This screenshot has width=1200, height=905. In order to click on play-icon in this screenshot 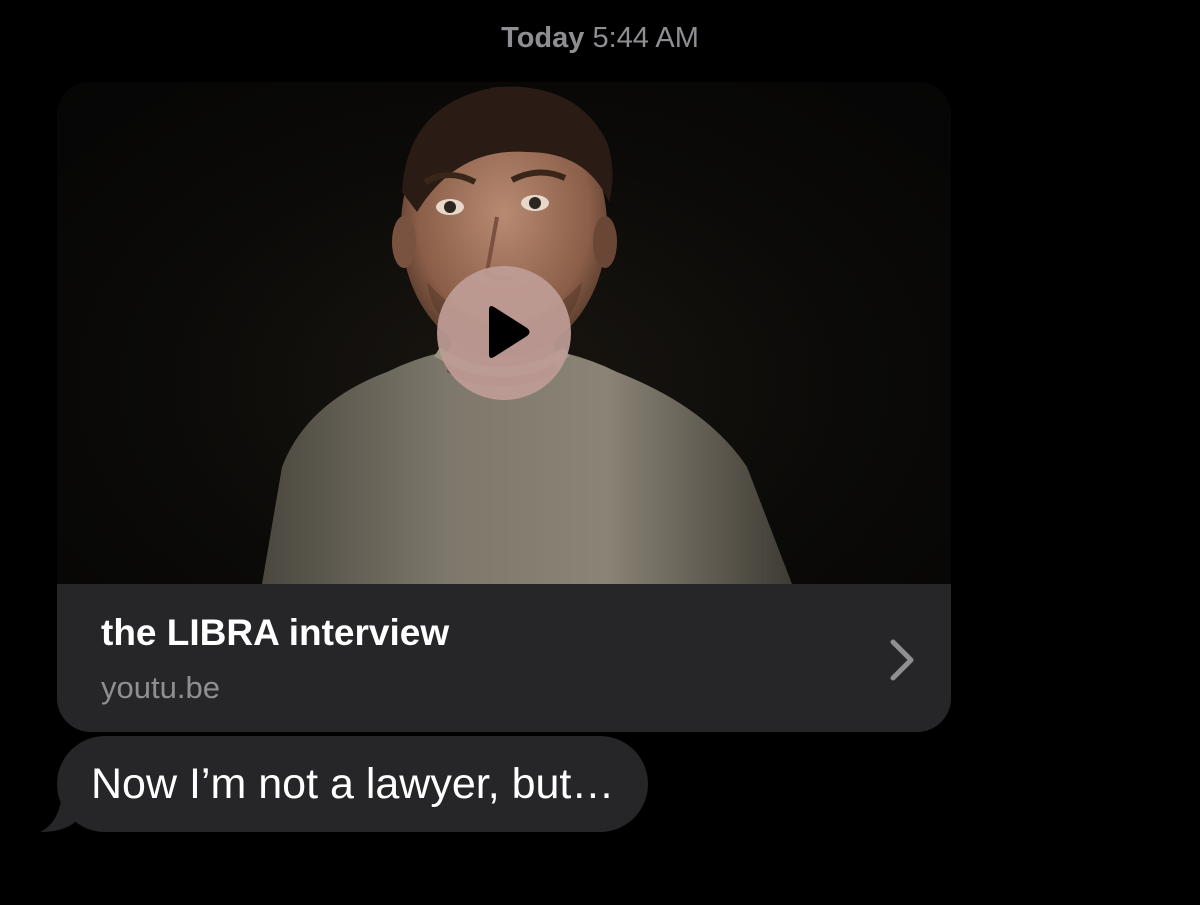, I will do `click(509, 332)`.